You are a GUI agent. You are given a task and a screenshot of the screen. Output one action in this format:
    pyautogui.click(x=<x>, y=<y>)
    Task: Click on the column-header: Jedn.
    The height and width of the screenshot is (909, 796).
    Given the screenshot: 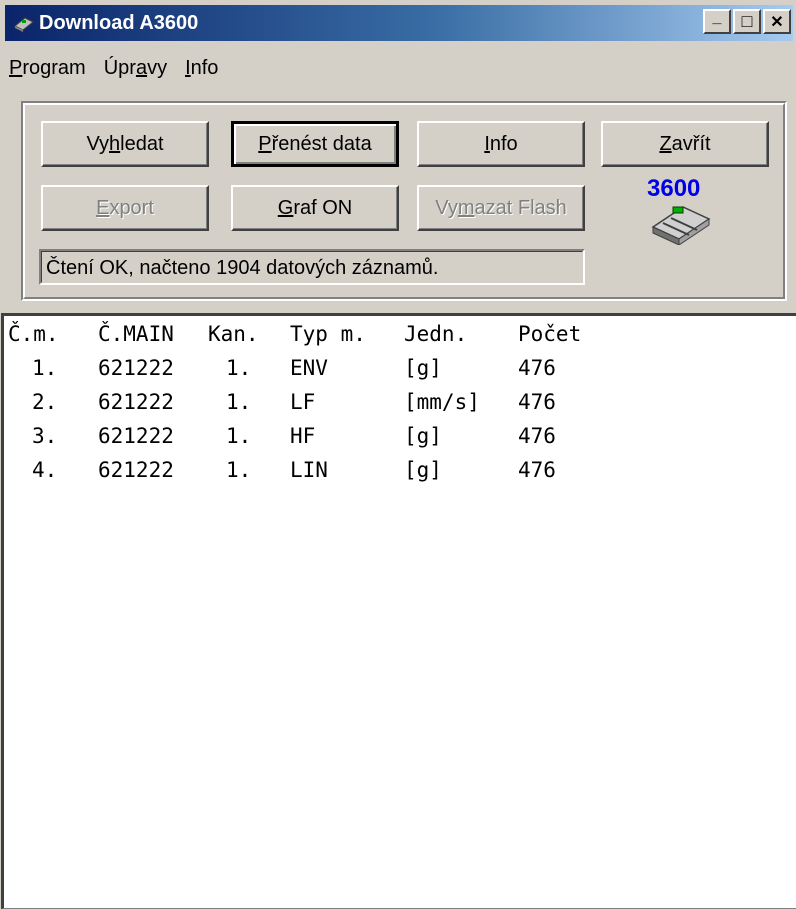 What is the action you would take?
    pyautogui.click(x=436, y=334)
    